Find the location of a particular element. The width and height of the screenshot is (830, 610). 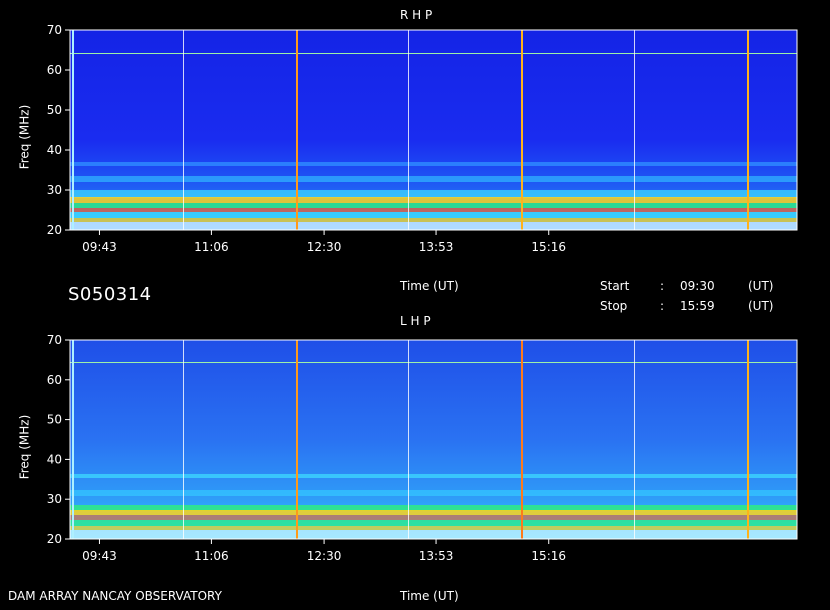

lhp-ytick-label: 30 is located at coordinates (54, 499).